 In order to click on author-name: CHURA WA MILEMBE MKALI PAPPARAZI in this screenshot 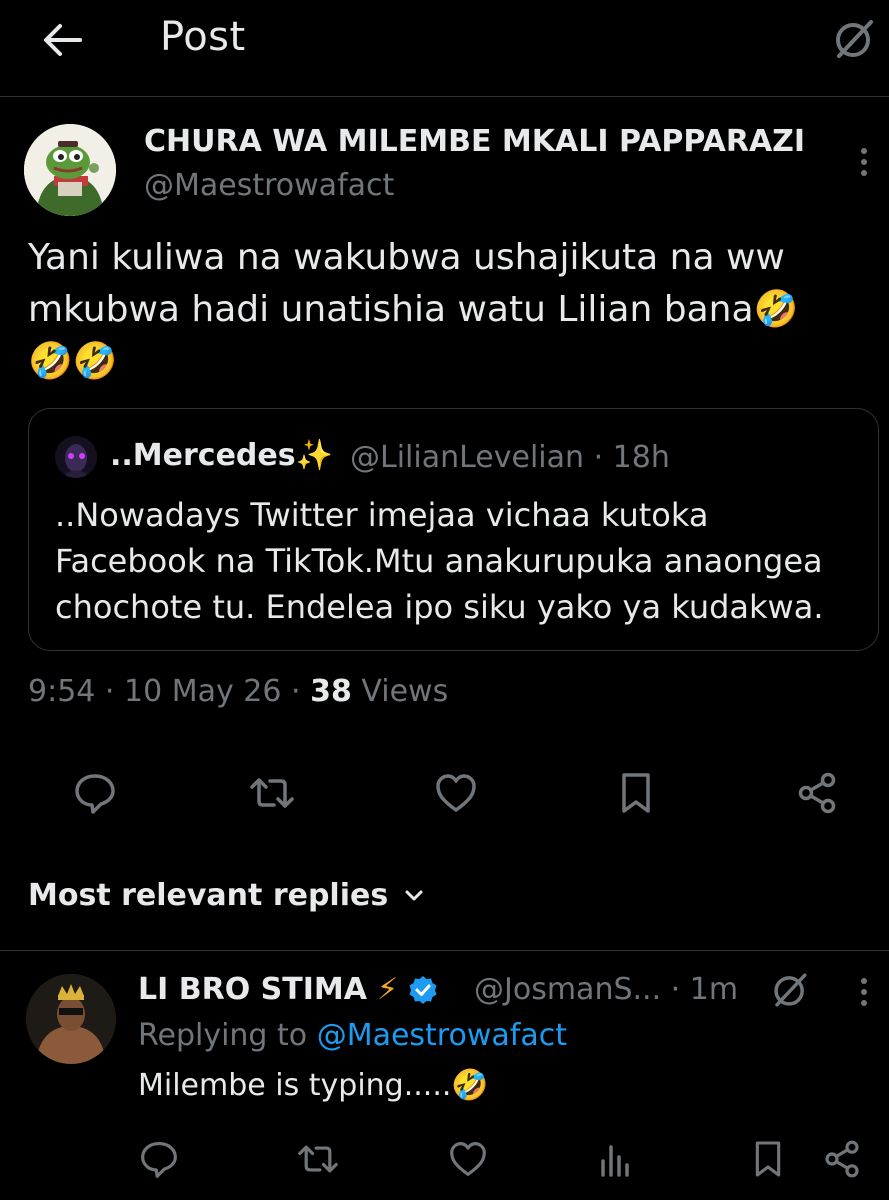, I will do `click(474, 141)`.